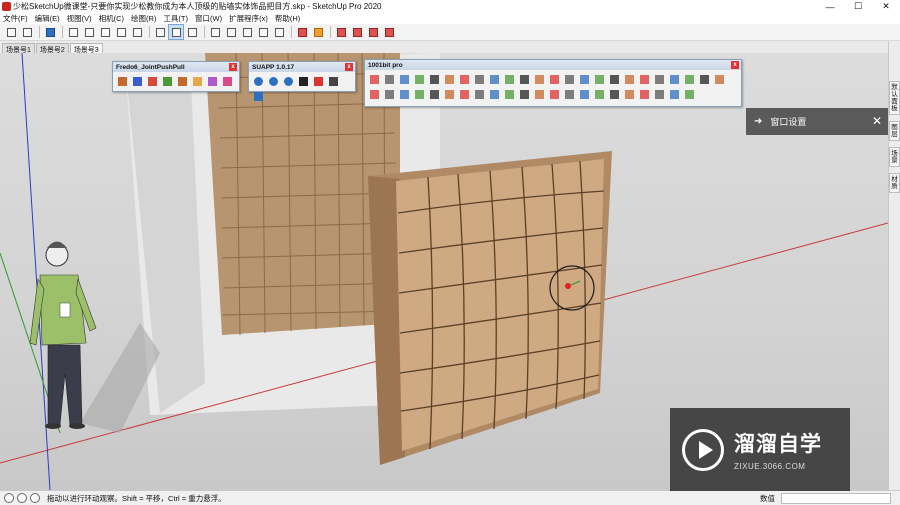 Image resolution: width=900 pixels, height=505 pixels. What do you see at coordinates (167, 81) in the screenshot?
I see `extrude-icon` at bounding box center [167, 81].